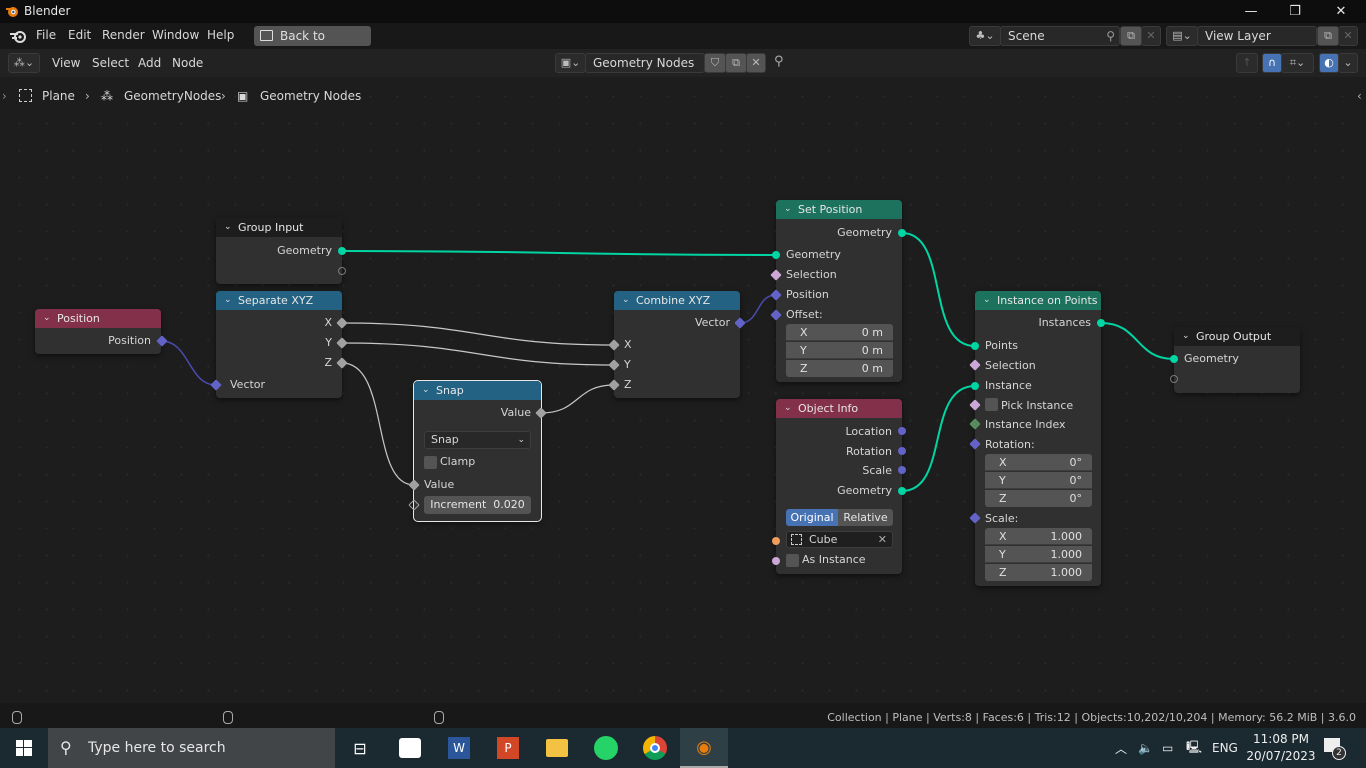 This screenshot has width=1366, height=768. What do you see at coordinates (839, 368) in the screenshot?
I see `offset-z-field: Z 0 m` at bounding box center [839, 368].